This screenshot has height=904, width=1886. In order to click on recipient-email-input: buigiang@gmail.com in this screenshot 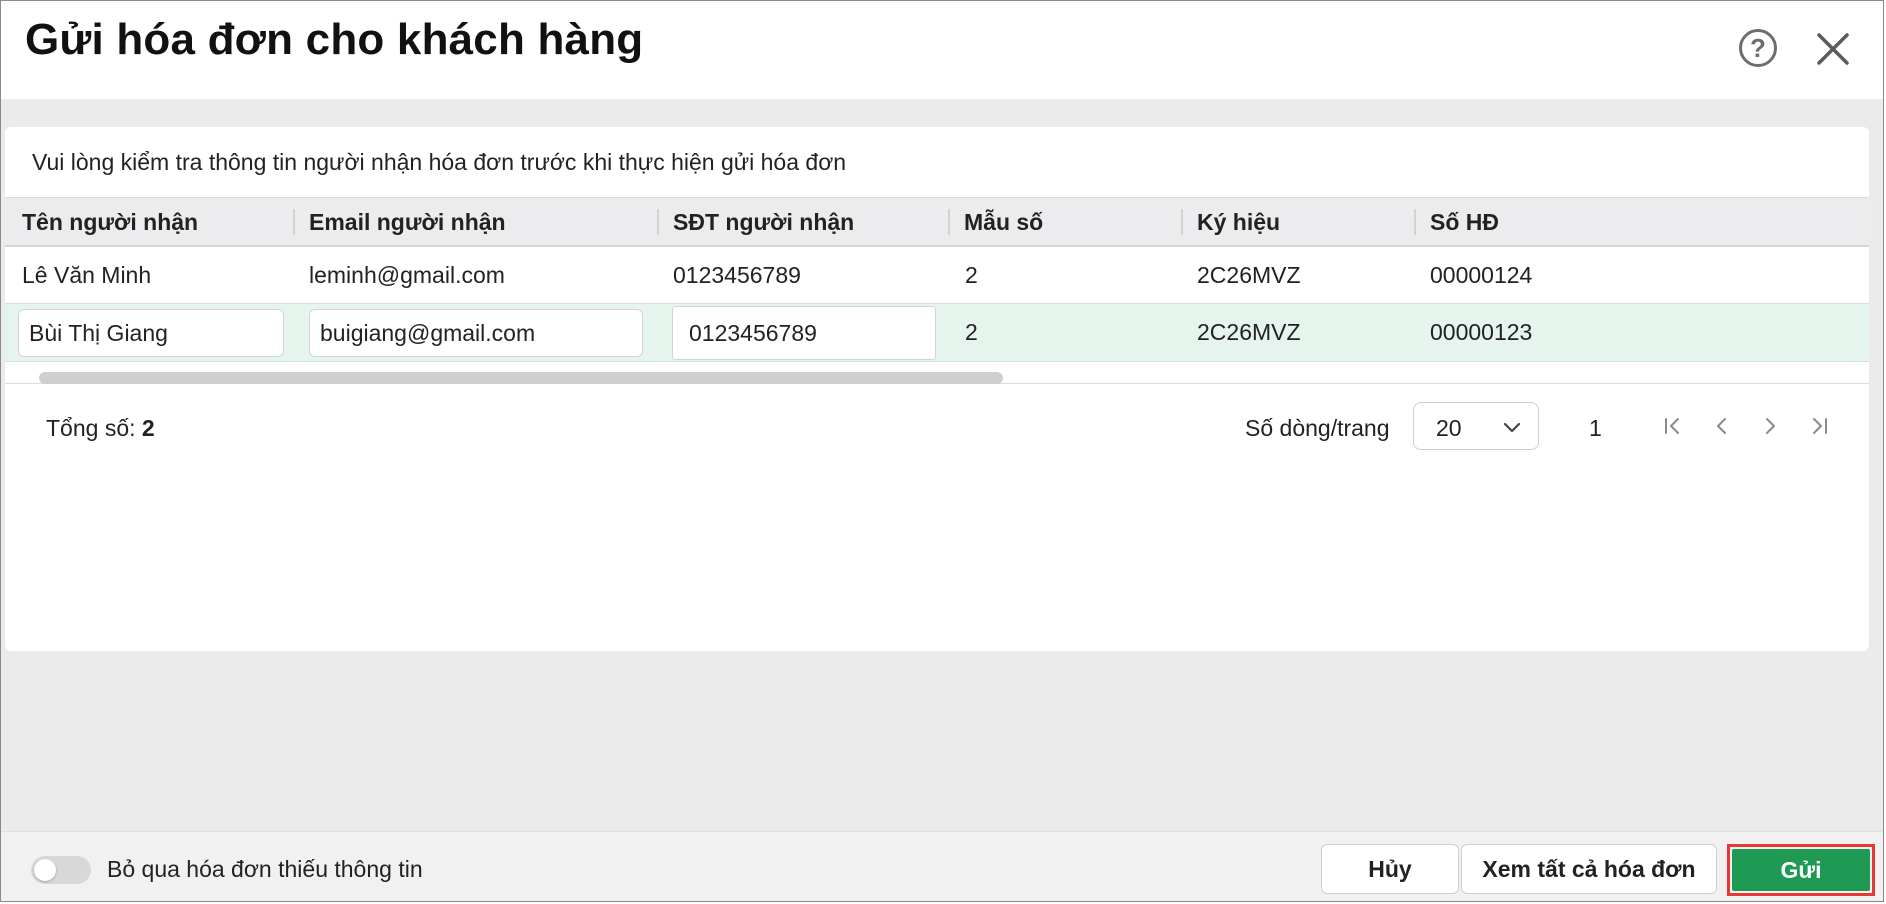, I will do `click(476, 333)`.